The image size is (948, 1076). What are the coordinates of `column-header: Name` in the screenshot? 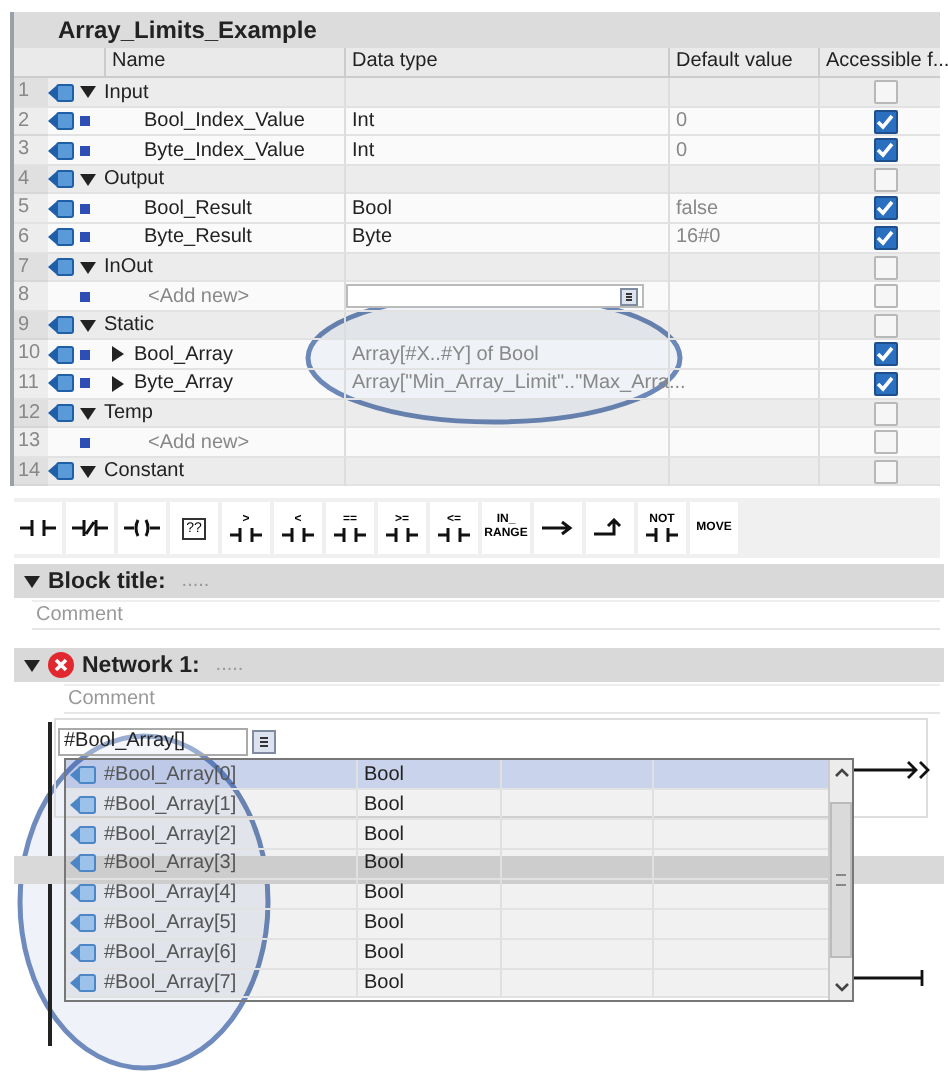 It's located at (224, 62).